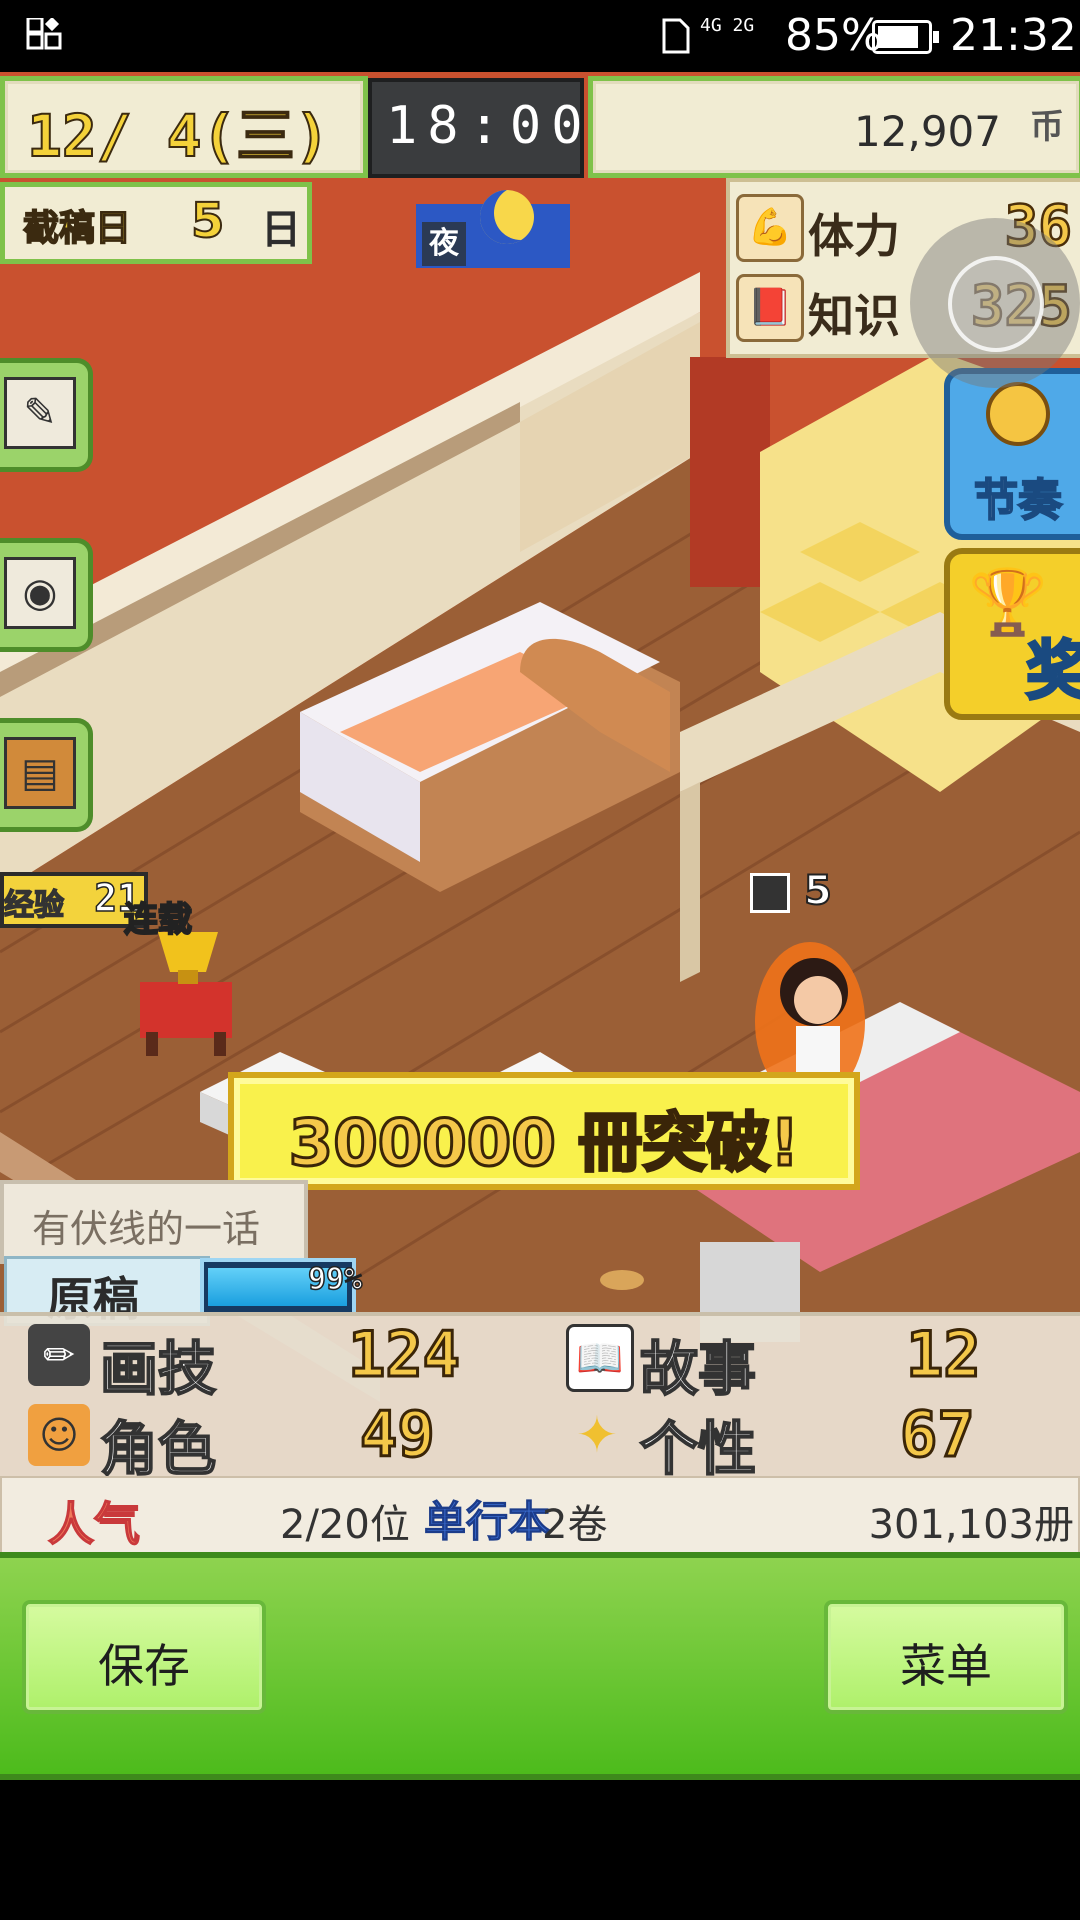 Image resolution: width=1080 pixels, height=1920 pixels. I want to click on manuscript-progress-text: 99%, so click(335, 1279).